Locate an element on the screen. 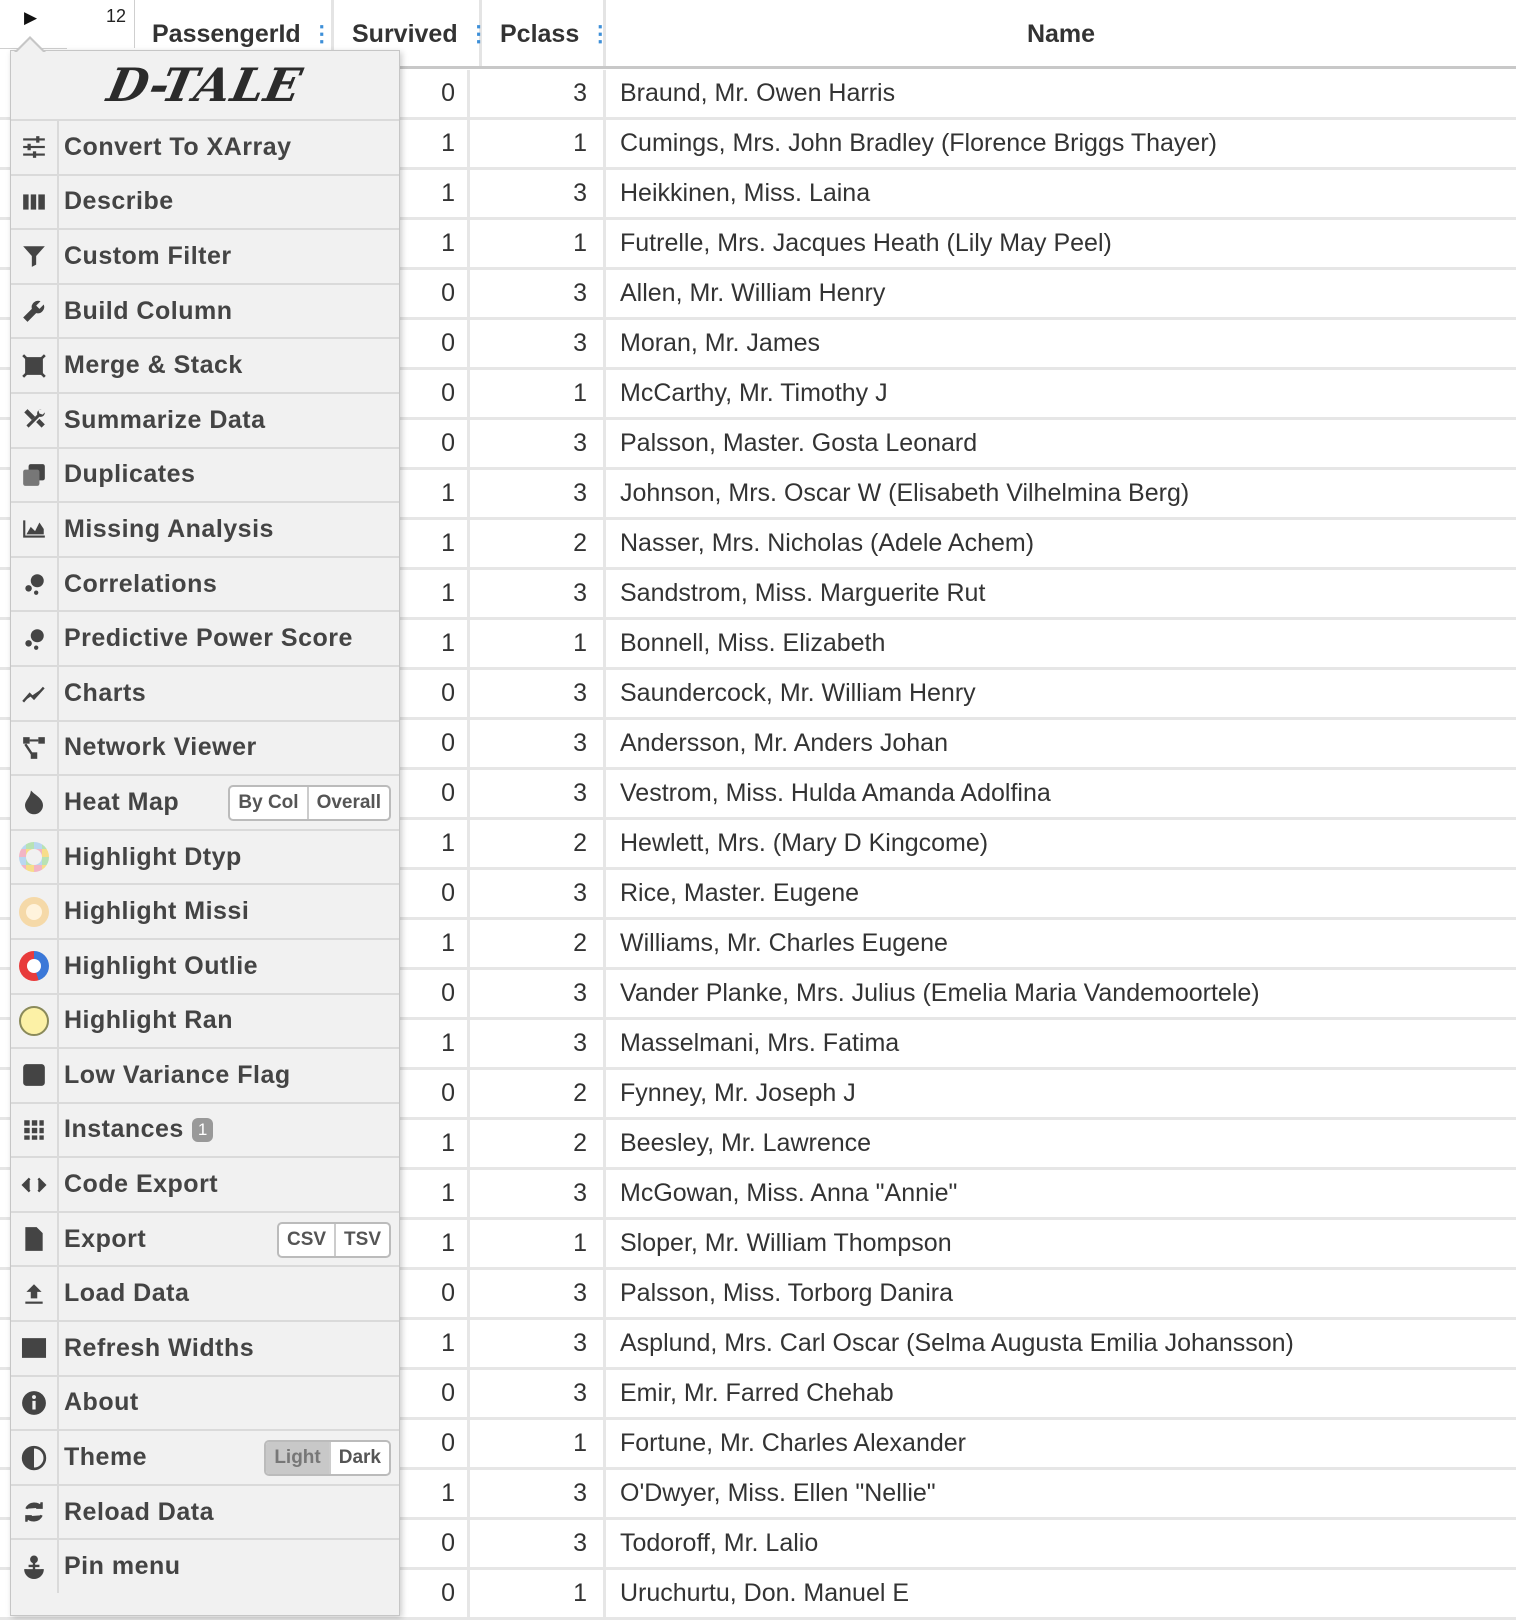 This screenshot has width=1516, height=1620. menu-item-convert-to-xarray: Convert To XArray is located at coordinates (205, 146).